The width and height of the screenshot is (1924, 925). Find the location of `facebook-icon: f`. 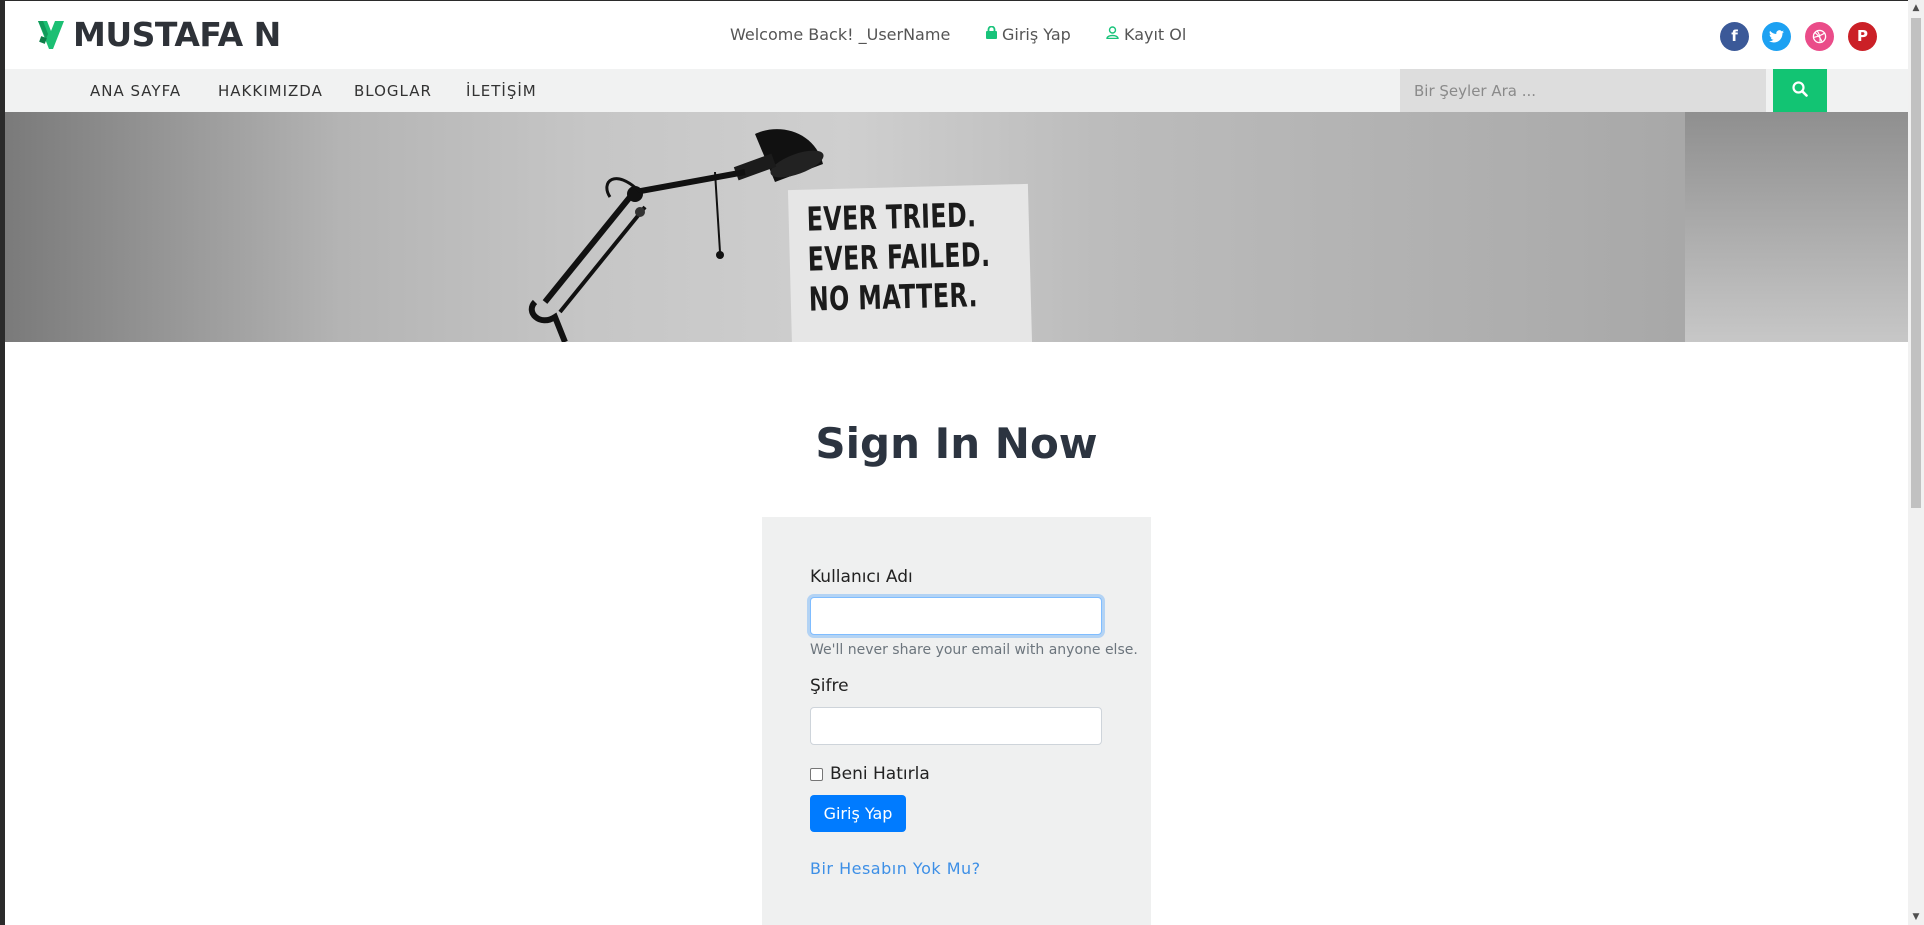

facebook-icon: f is located at coordinates (1734, 36).